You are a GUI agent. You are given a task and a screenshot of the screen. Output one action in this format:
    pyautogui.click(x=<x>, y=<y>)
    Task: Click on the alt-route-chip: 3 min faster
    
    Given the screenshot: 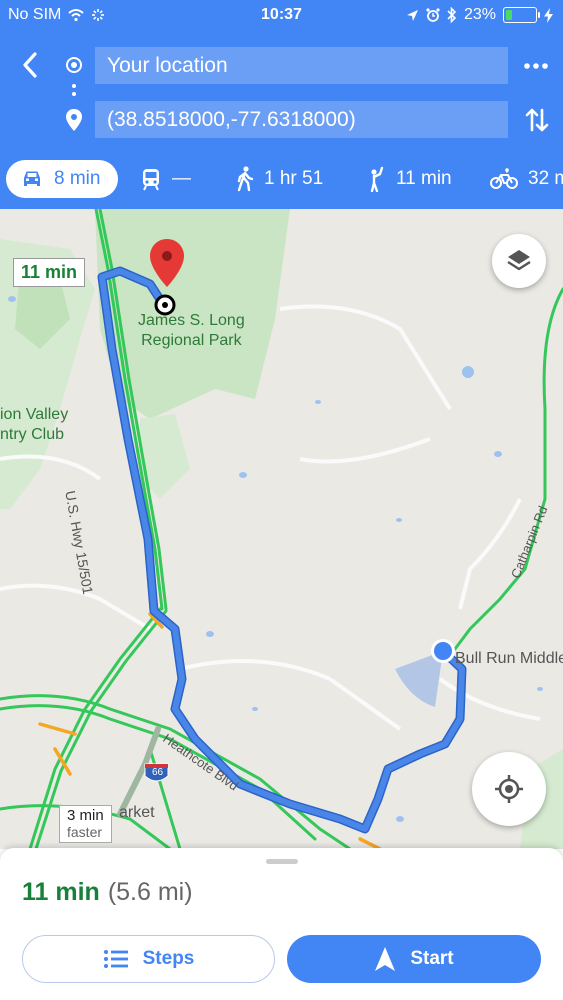 What is the action you would take?
    pyautogui.click(x=85, y=824)
    